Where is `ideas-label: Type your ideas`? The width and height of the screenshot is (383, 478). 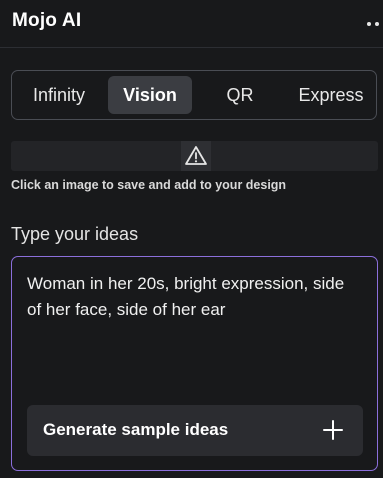 ideas-label: Type your ideas is located at coordinates (75, 234).